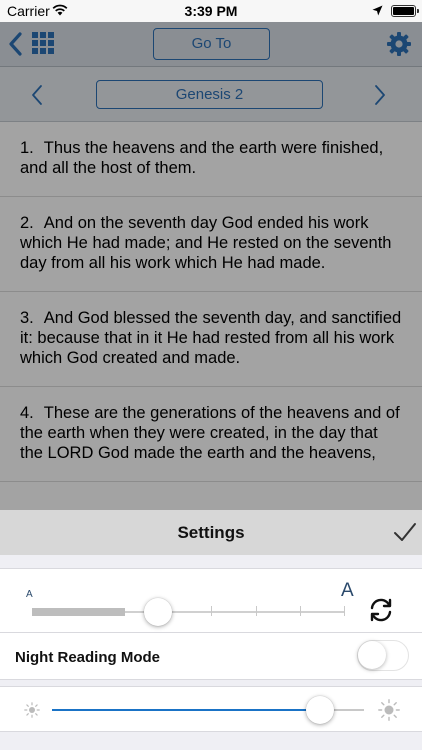  Describe the element at coordinates (381, 610) in the screenshot. I see `refresh-icon` at that location.